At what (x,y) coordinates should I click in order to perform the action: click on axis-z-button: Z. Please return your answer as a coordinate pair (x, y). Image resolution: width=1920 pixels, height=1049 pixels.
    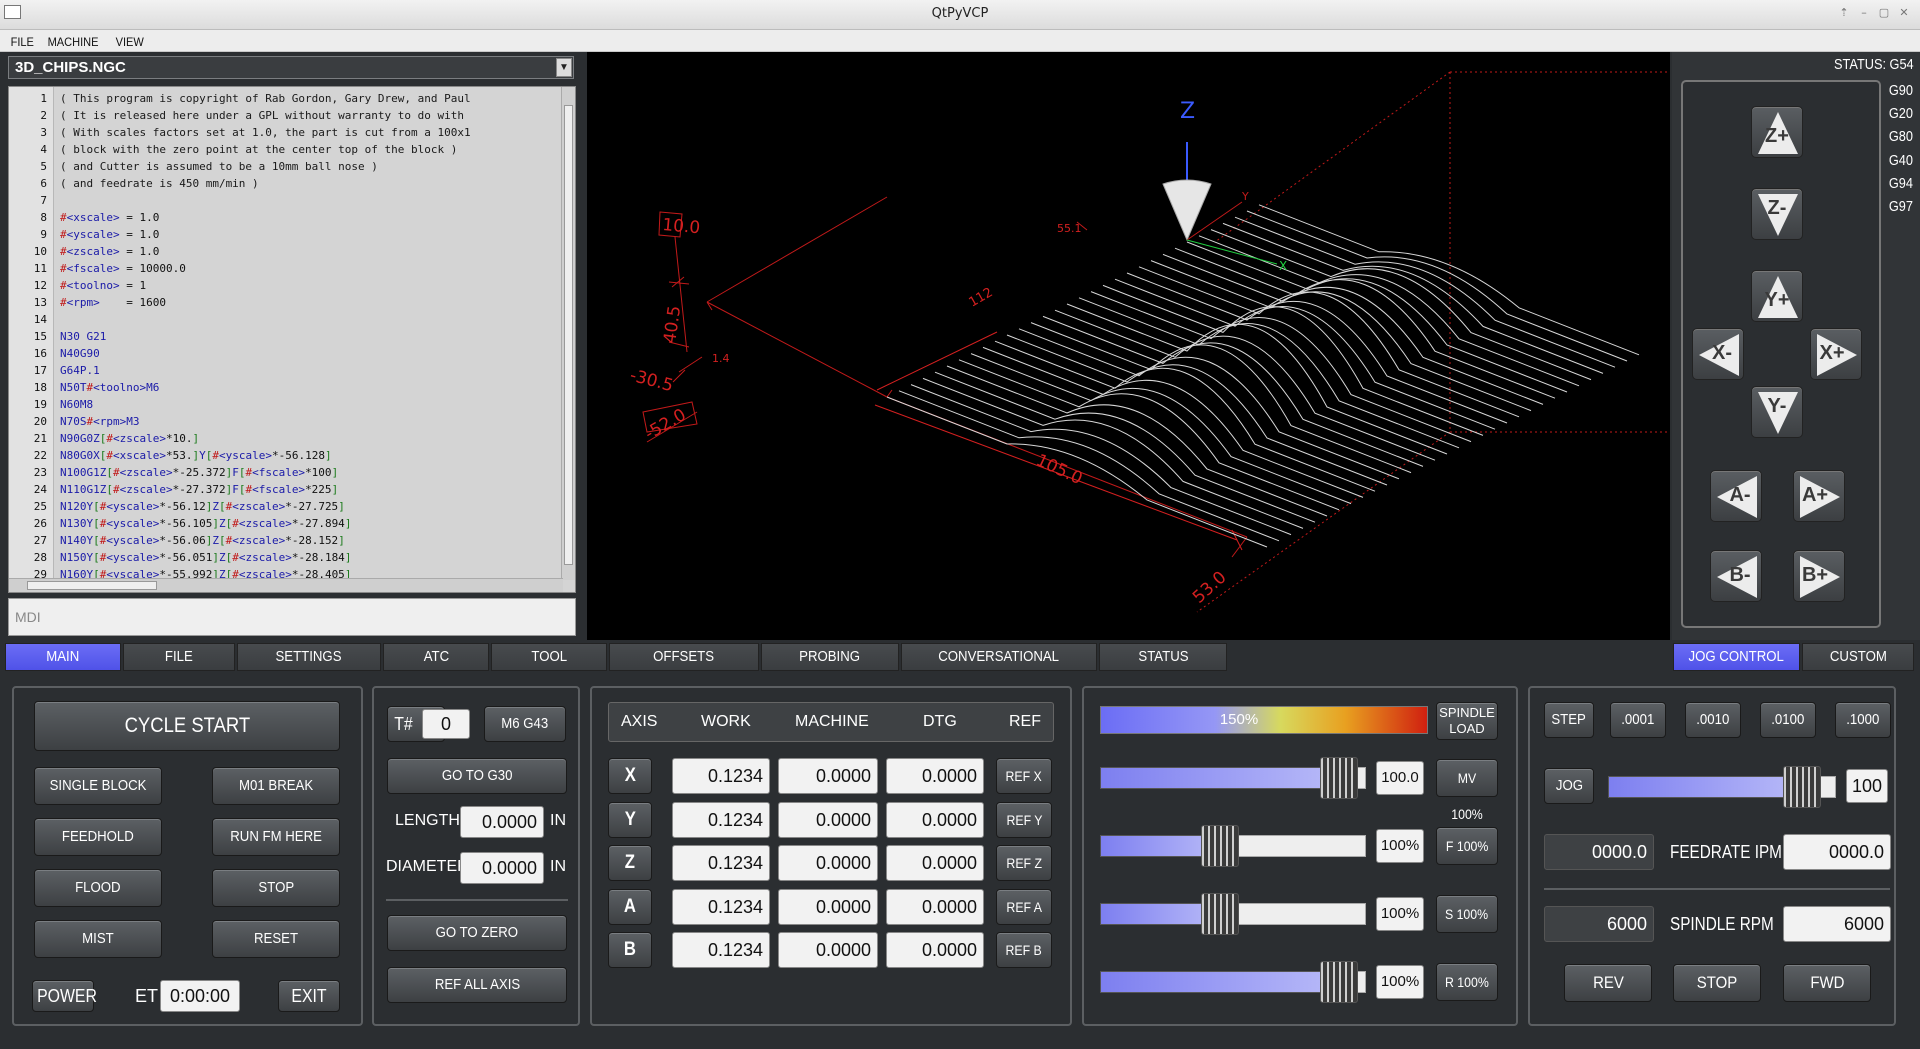
    Looking at the image, I should click on (630, 863).